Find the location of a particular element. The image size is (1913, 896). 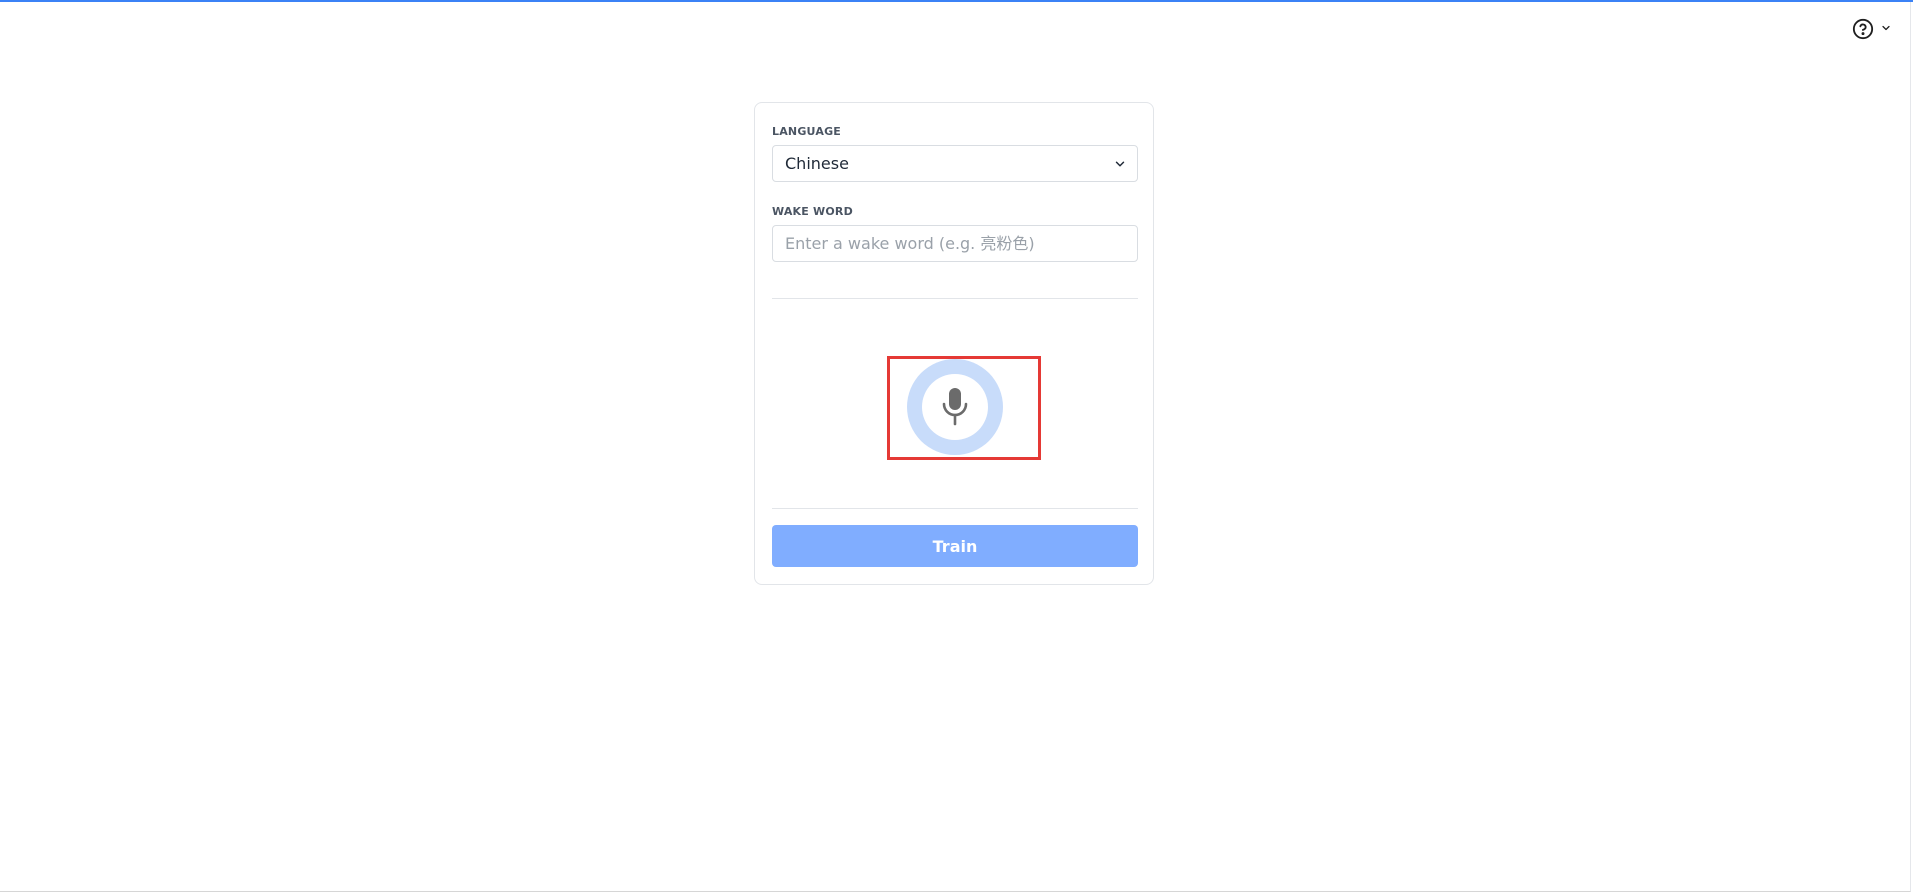

microphone-icon is located at coordinates (955, 407).